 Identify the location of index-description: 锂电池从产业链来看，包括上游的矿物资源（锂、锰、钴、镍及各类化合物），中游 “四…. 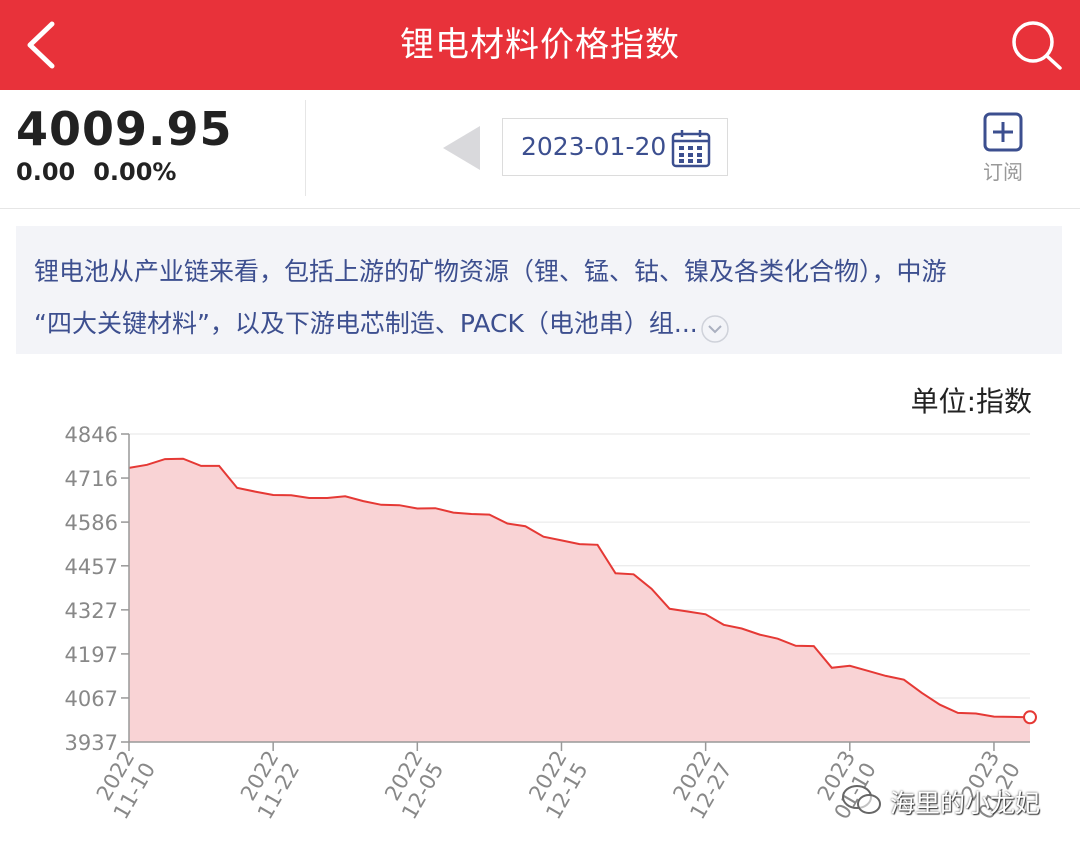
(539, 290).